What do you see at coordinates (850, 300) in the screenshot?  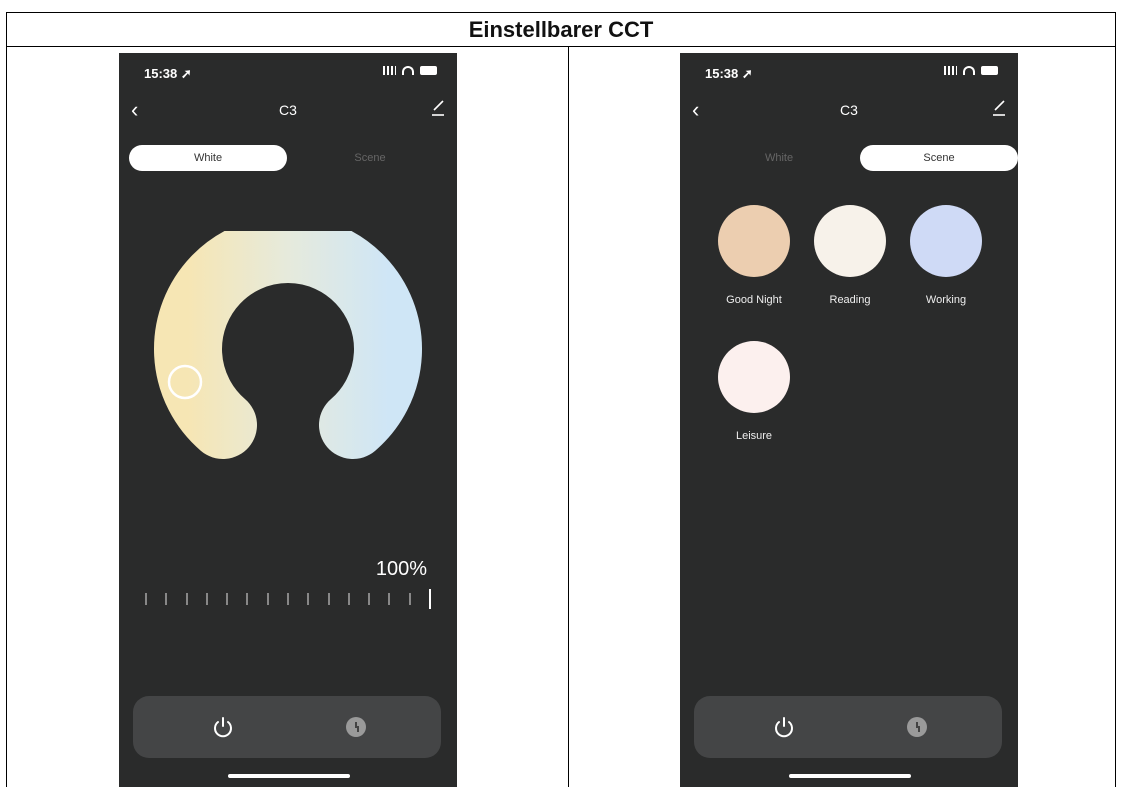 I see `scene-label: Reading` at bounding box center [850, 300].